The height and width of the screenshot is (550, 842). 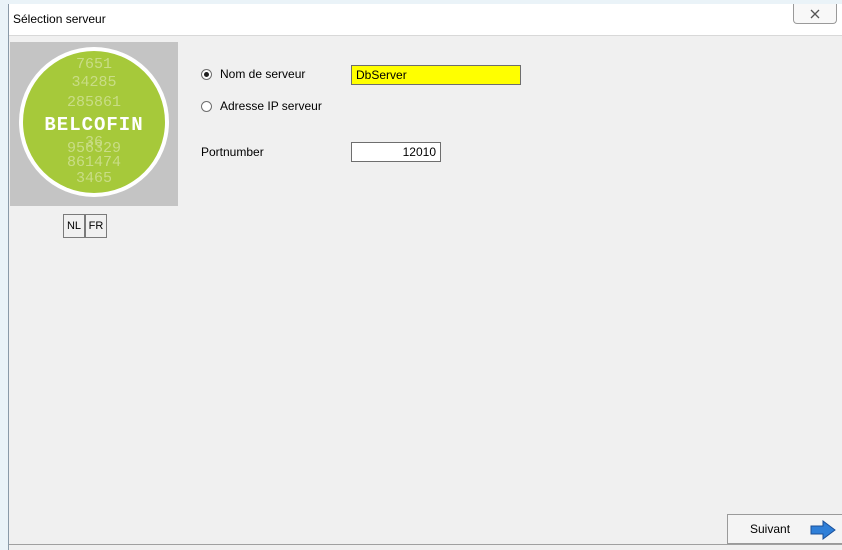 I want to click on port-field: 12010, so click(x=396, y=152).